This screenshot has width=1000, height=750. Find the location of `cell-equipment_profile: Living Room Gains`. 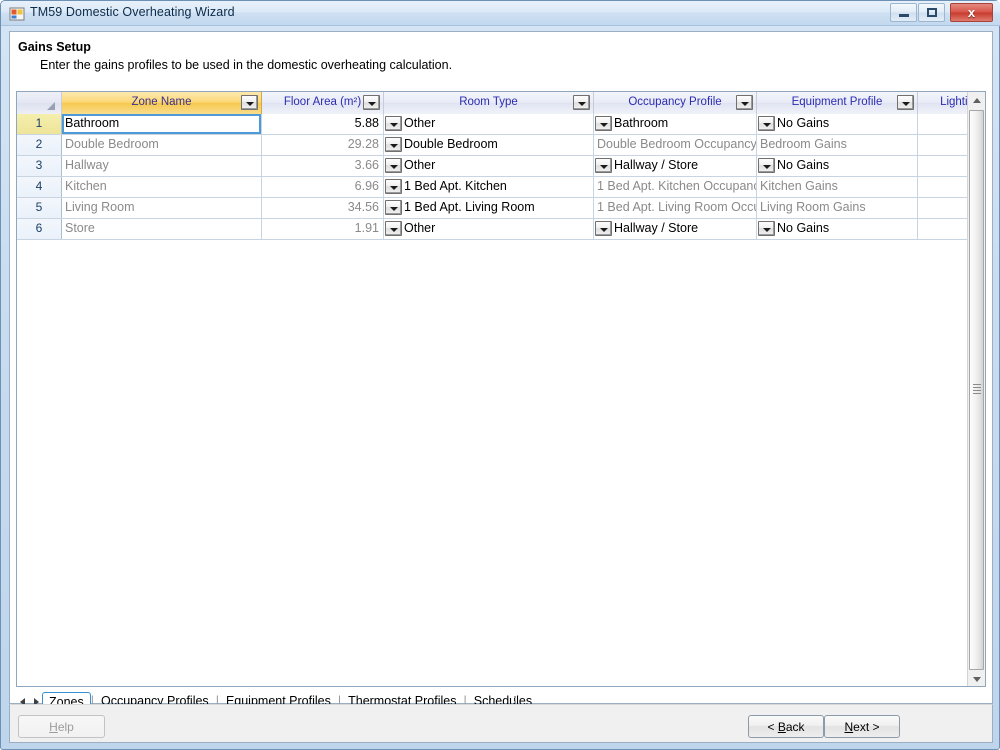

cell-equipment_profile: Living Room Gains is located at coordinates (837, 208).